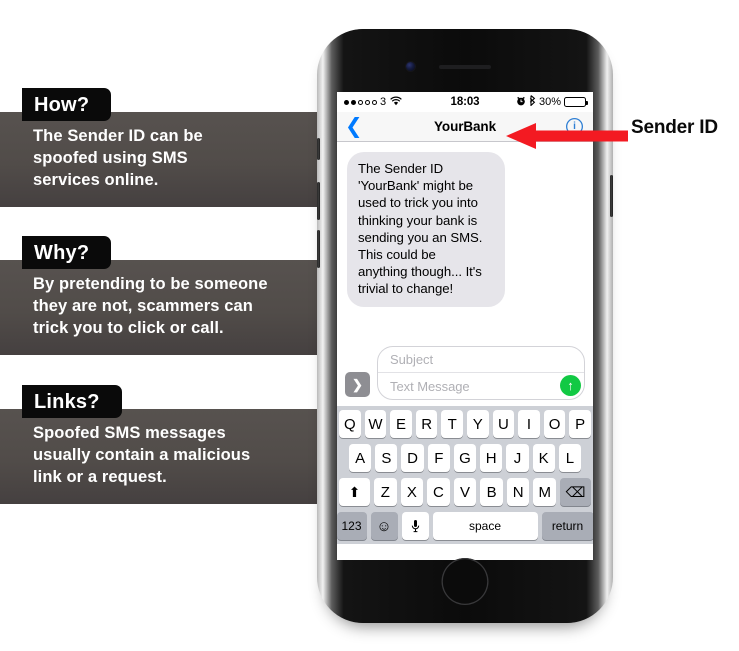  Describe the element at coordinates (401, 424) in the screenshot. I see `key-e: E` at that location.